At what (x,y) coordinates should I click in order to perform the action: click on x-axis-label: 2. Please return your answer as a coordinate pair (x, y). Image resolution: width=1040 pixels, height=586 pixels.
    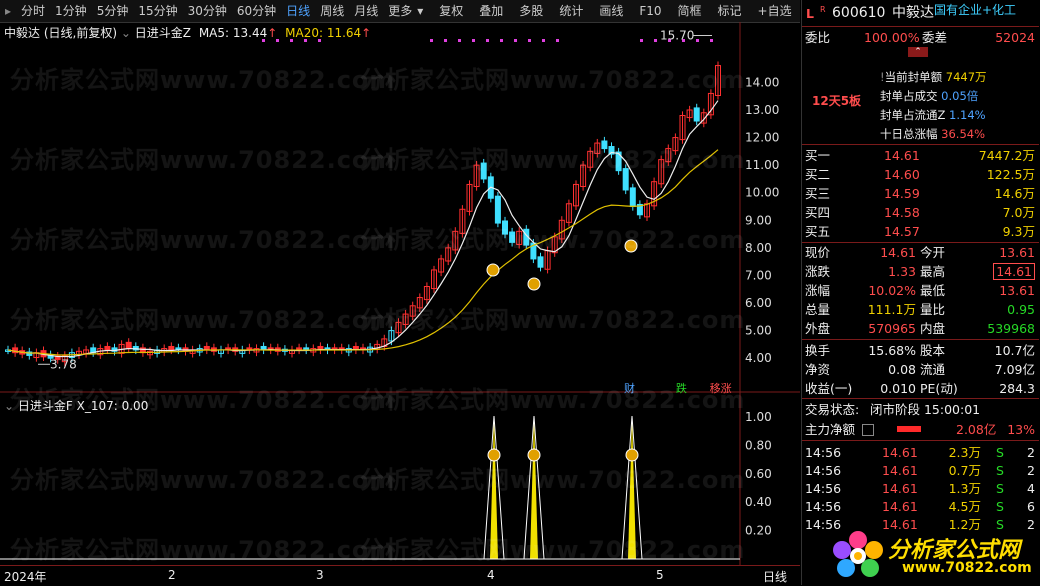
    Looking at the image, I should click on (172, 575).